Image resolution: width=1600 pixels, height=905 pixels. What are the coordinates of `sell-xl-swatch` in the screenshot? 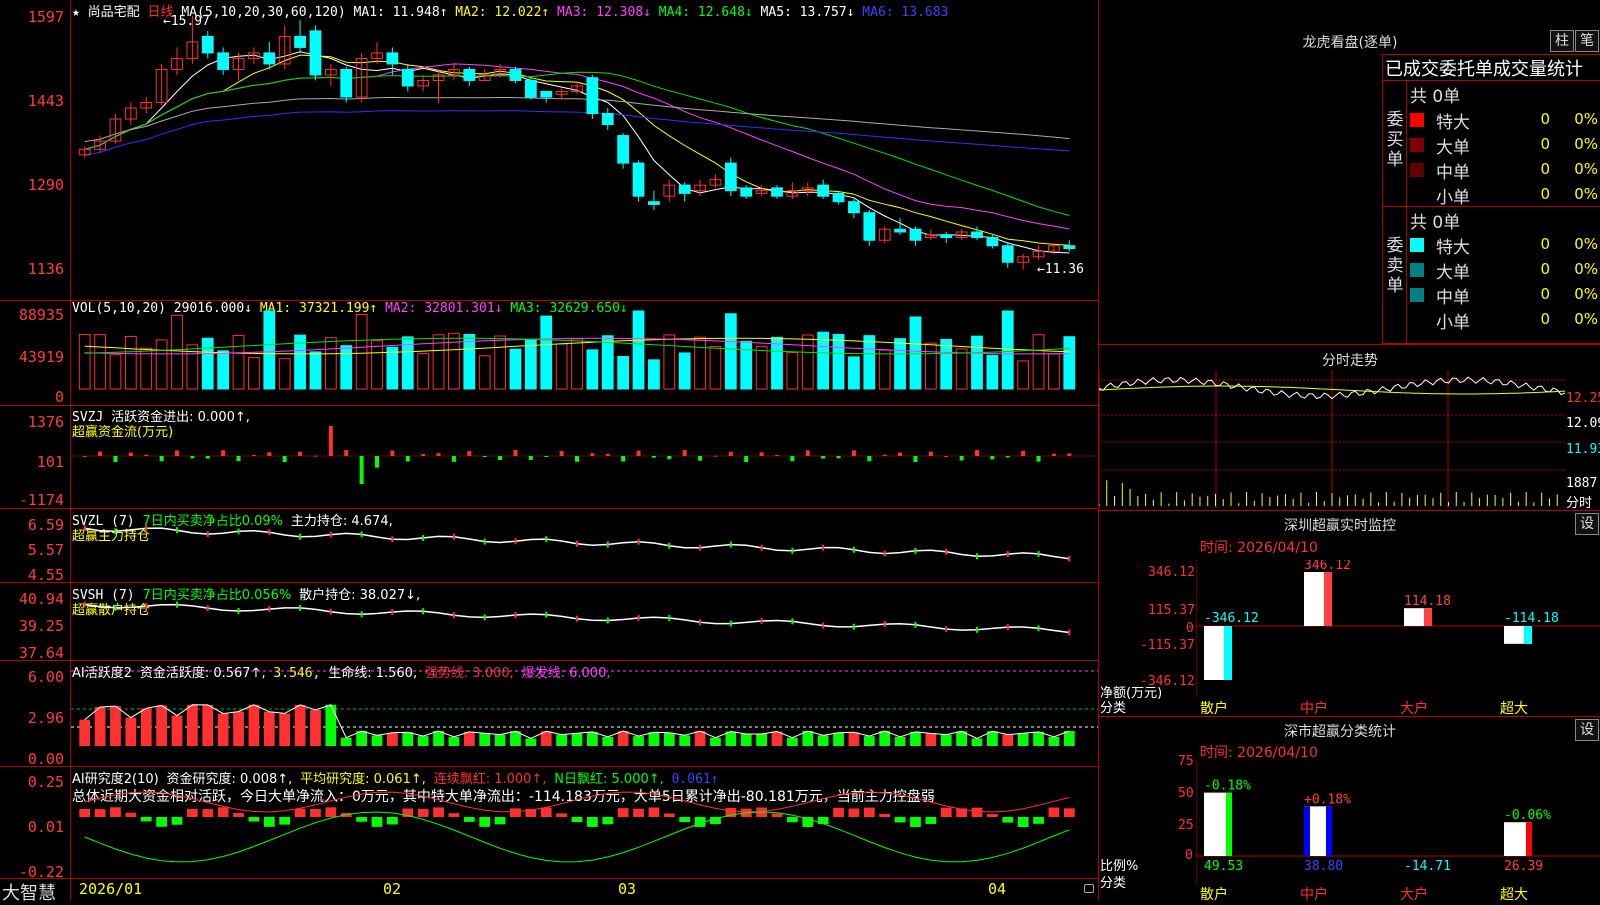 It's located at (1417, 245).